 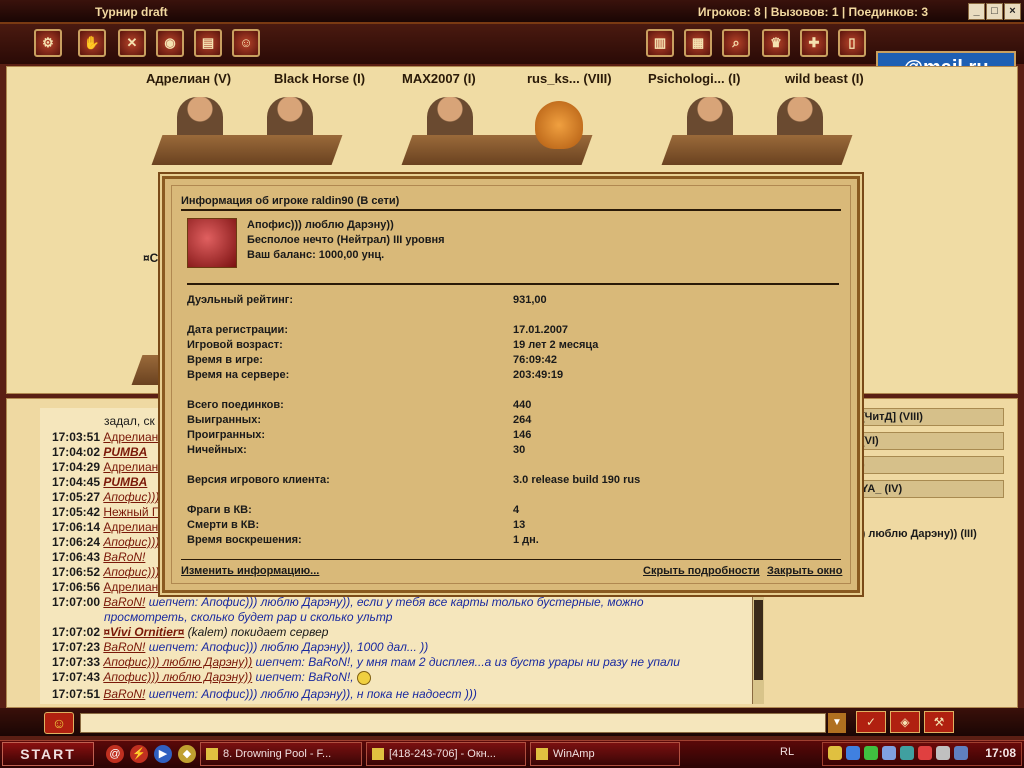 What do you see at coordinates (837, 723) in the screenshot?
I see `chevron-down-icon: ▼` at bounding box center [837, 723].